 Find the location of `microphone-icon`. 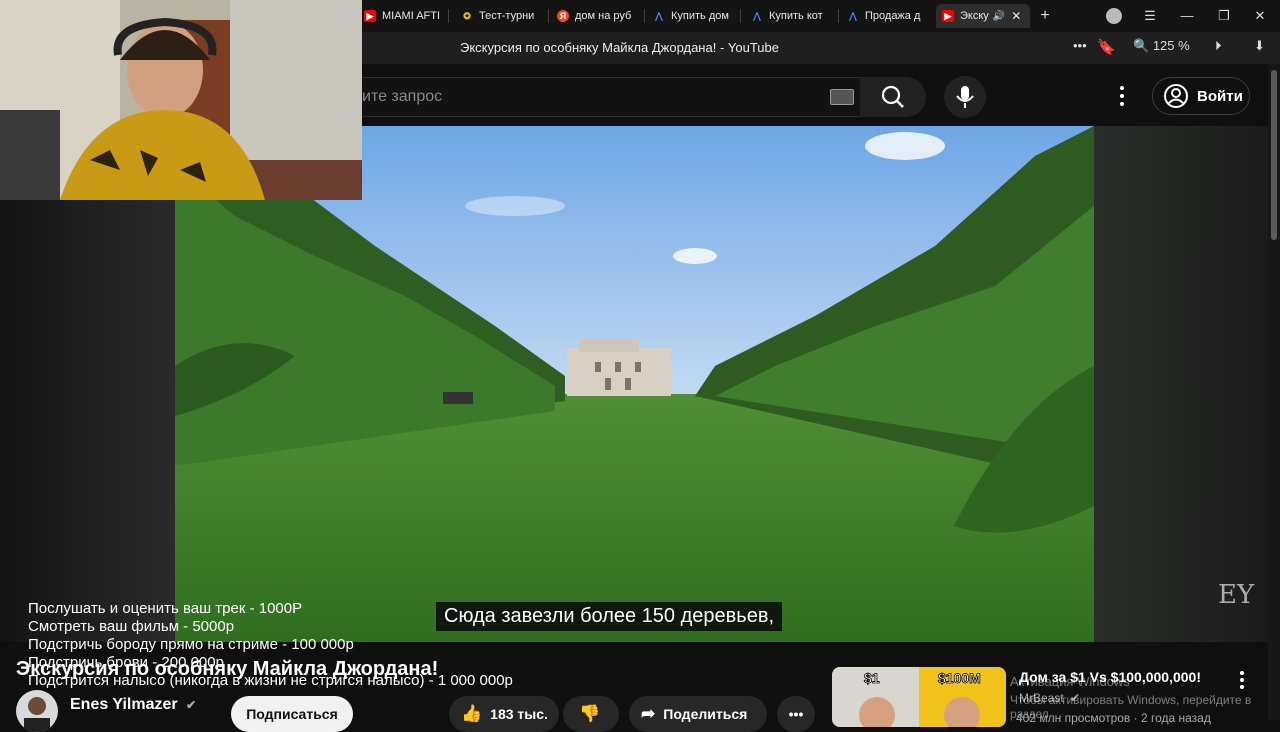

microphone-icon is located at coordinates (965, 97).